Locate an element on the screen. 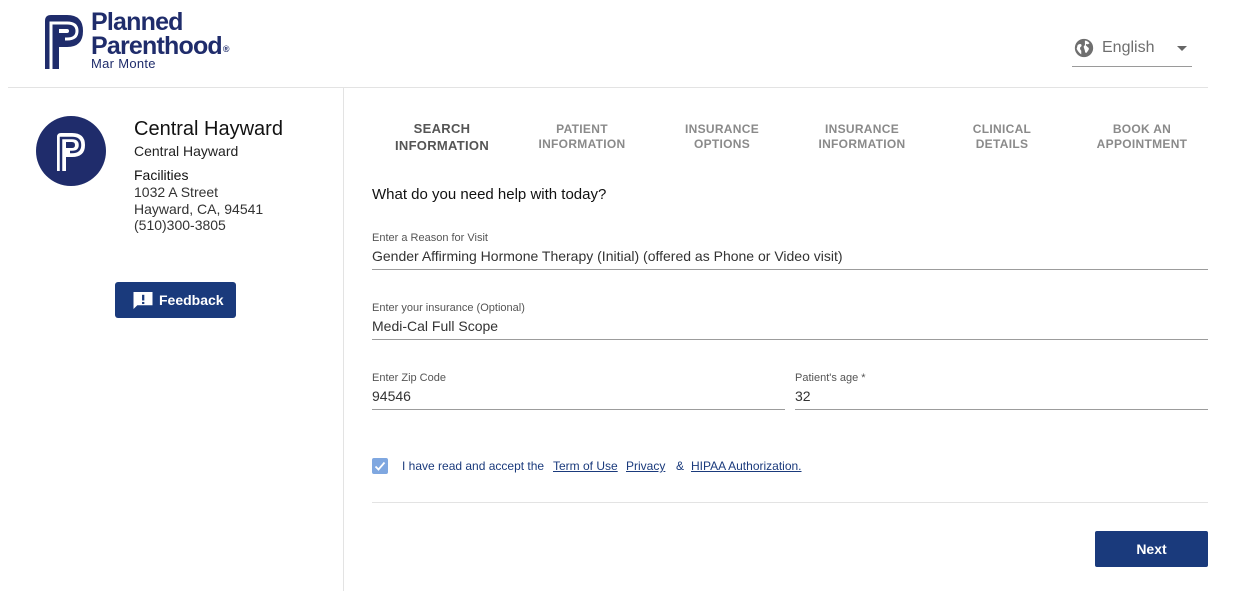  clinic-subtitle: Central Hayward is located at coordinates (186, 151).